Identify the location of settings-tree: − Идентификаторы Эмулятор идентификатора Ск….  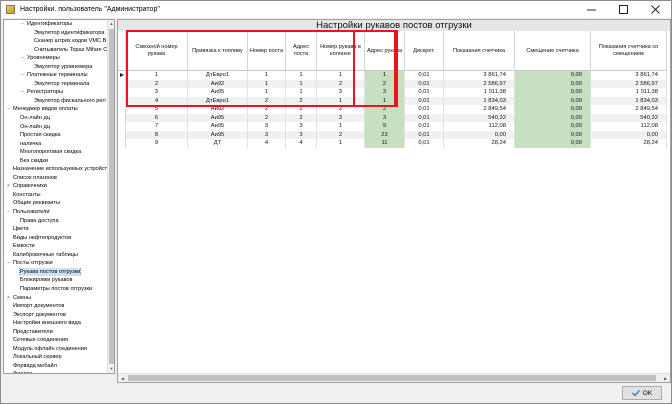
(59, 196).